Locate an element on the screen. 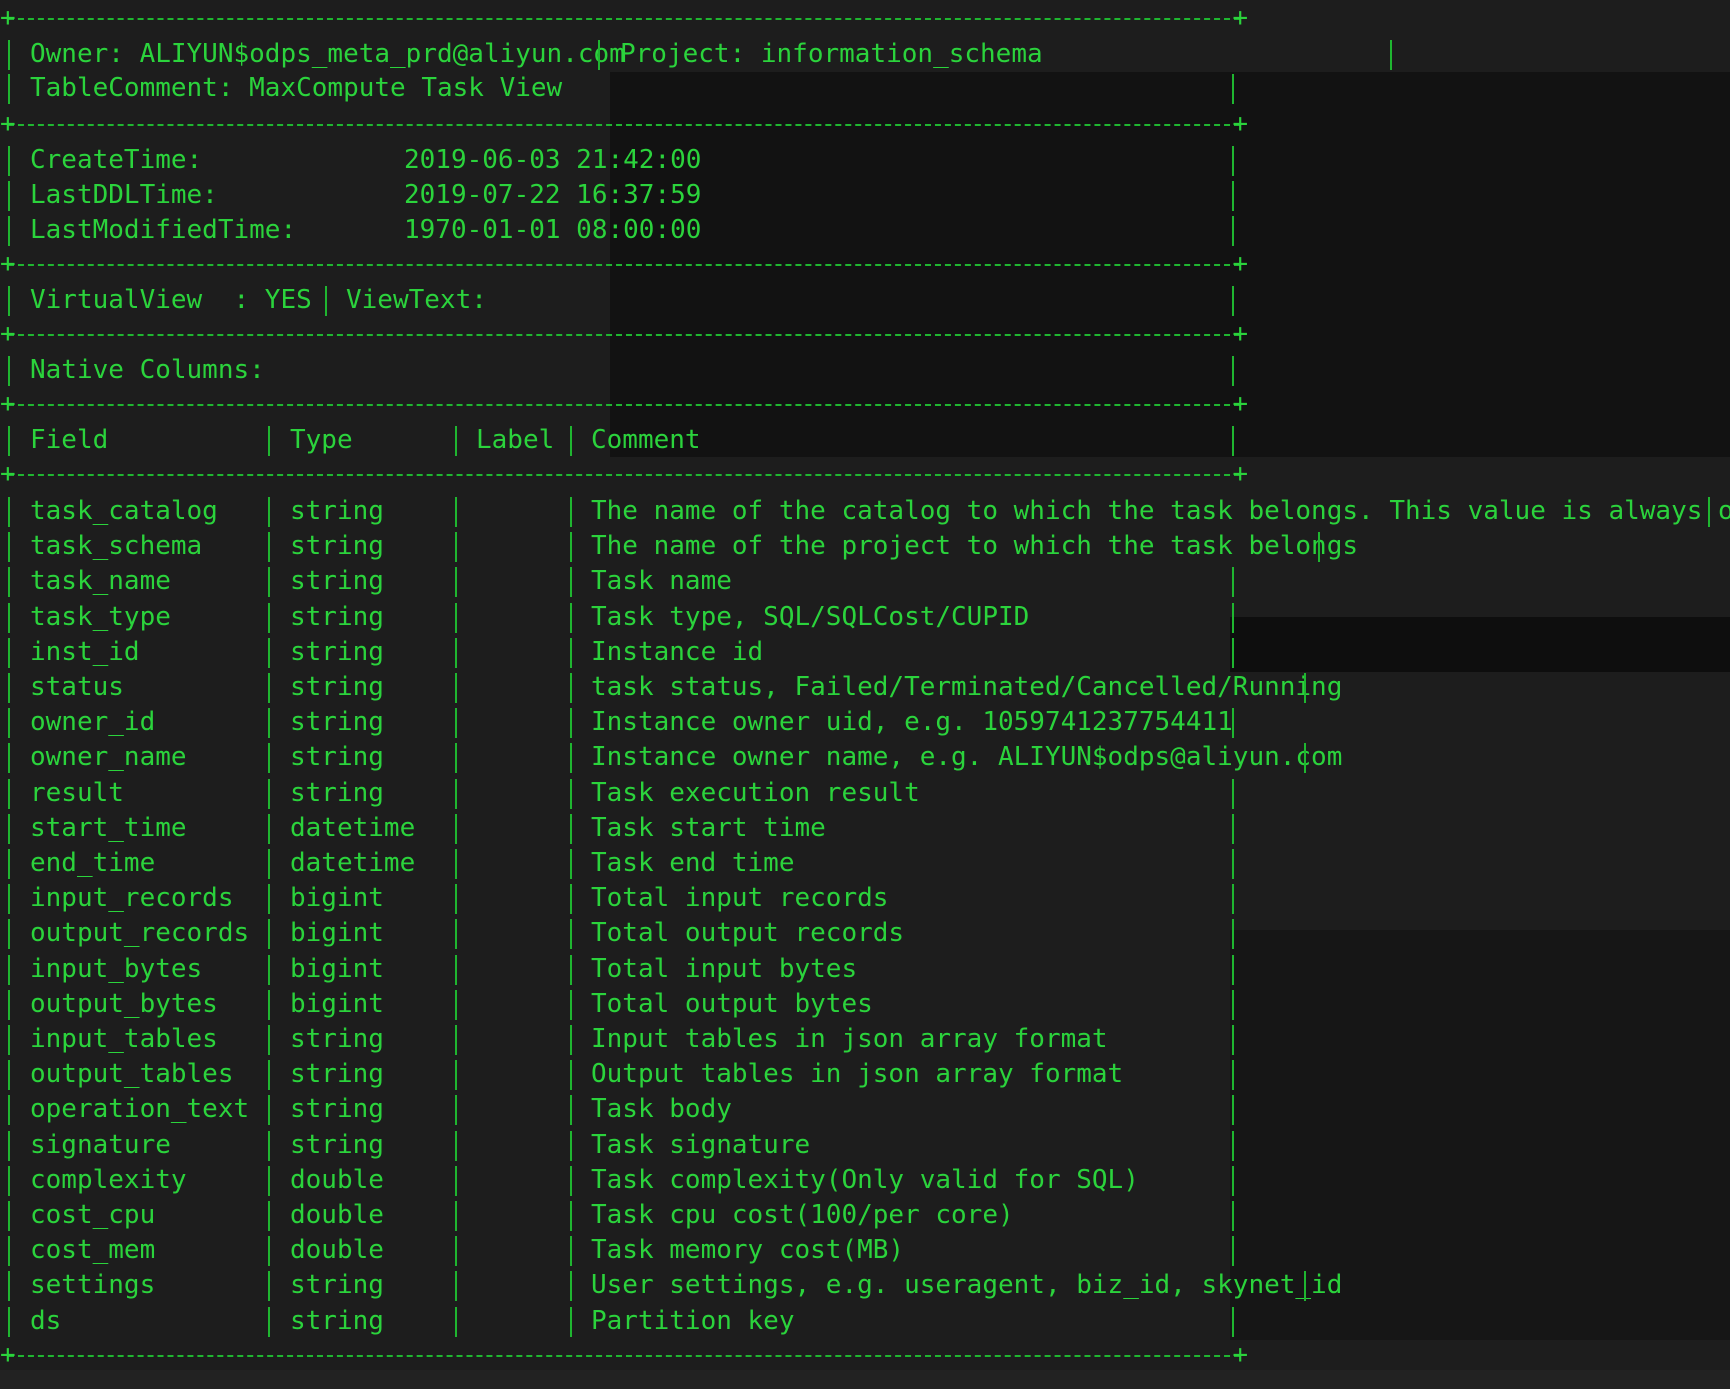 This screenshot has height=1389, width=1730. cell-comment: Input tables in json array format is located at coordinates (849, 1039).